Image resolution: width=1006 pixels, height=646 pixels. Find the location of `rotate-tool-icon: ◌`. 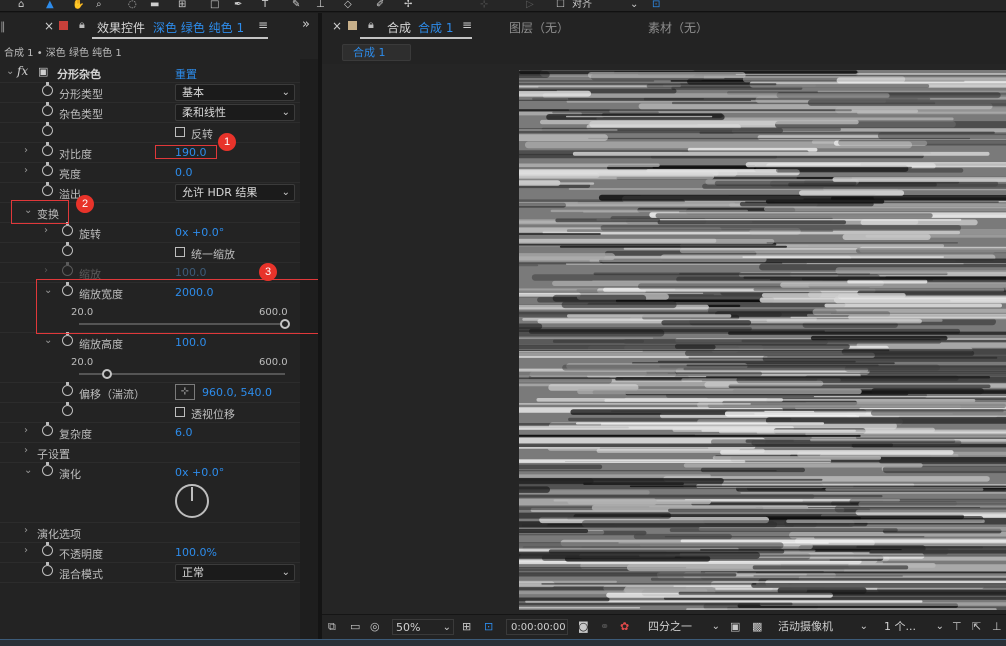

rotate-tool-icon: ◌ is located at coordinates (132, 5).